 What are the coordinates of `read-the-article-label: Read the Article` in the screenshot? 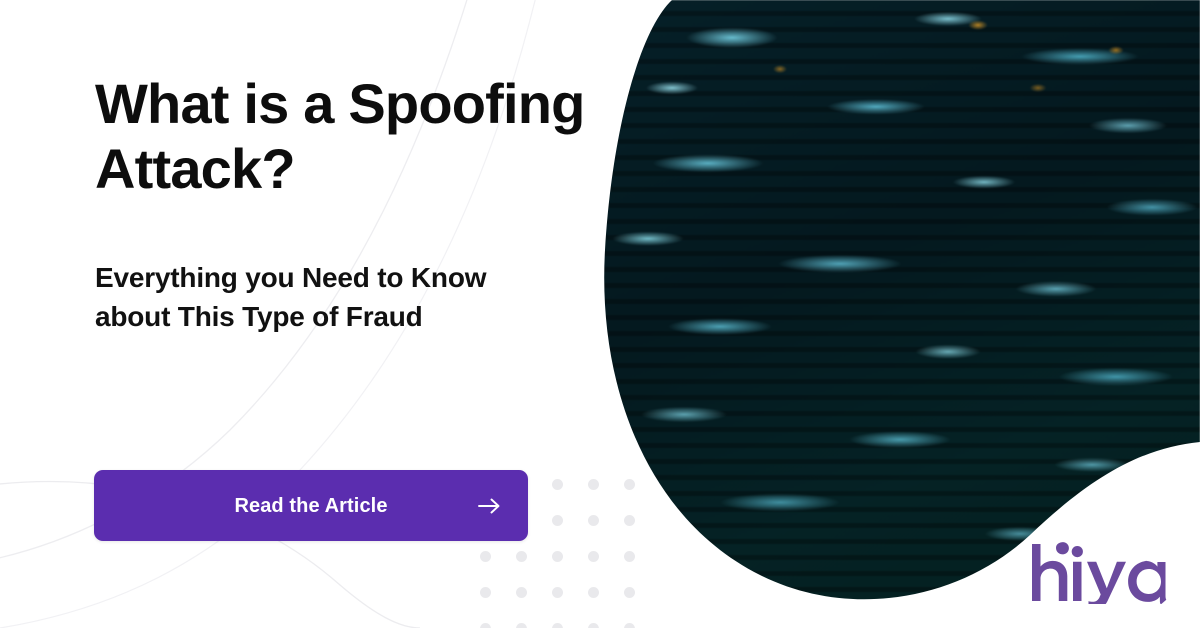 It's located at (311, 505).